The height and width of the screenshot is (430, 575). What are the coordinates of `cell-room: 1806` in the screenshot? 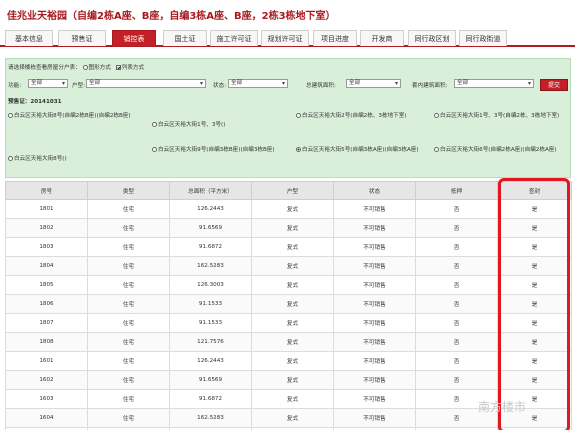 It's located at (46, 304).